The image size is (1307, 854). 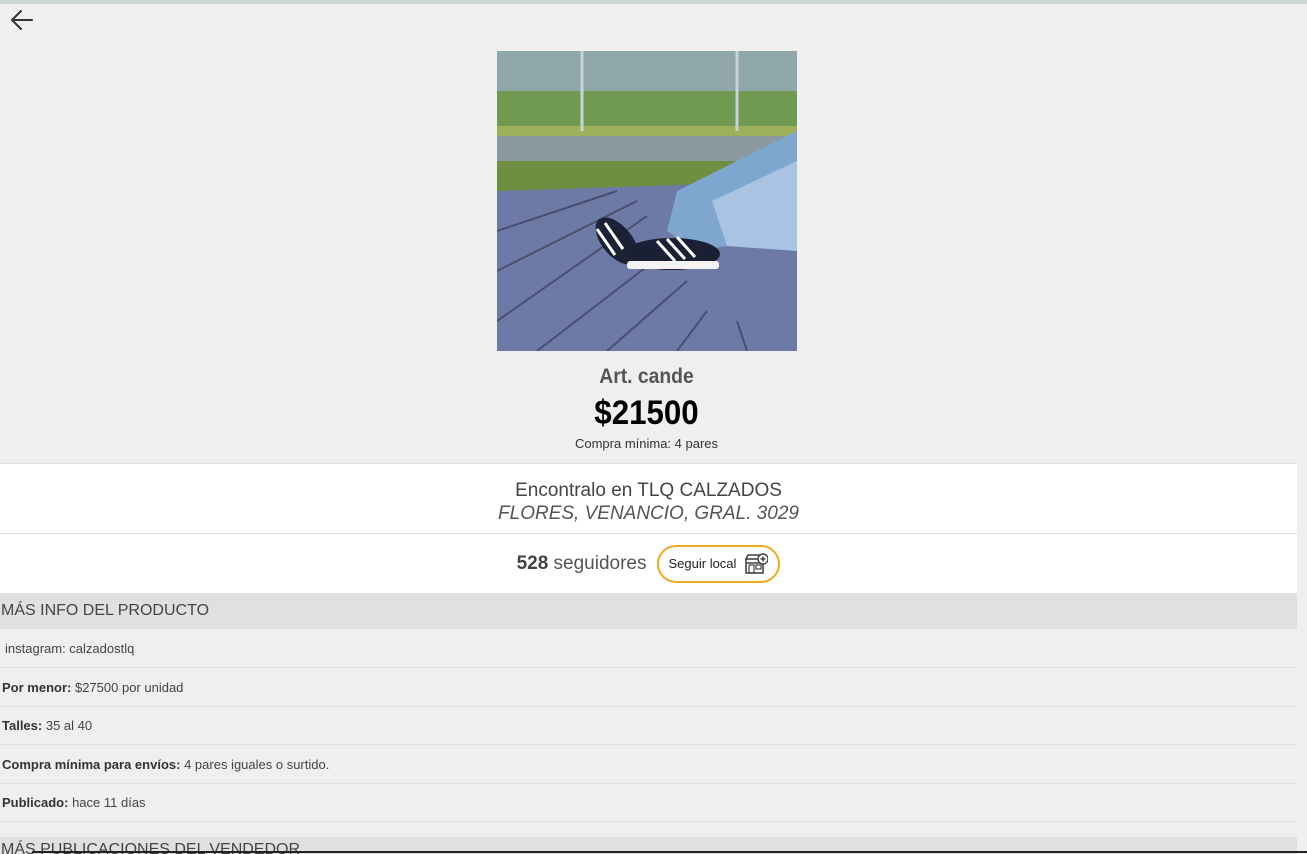 What do you see at coordinates (653, 2) in the screenshot?
I see `top-strip` at bounding box center [653, 2].